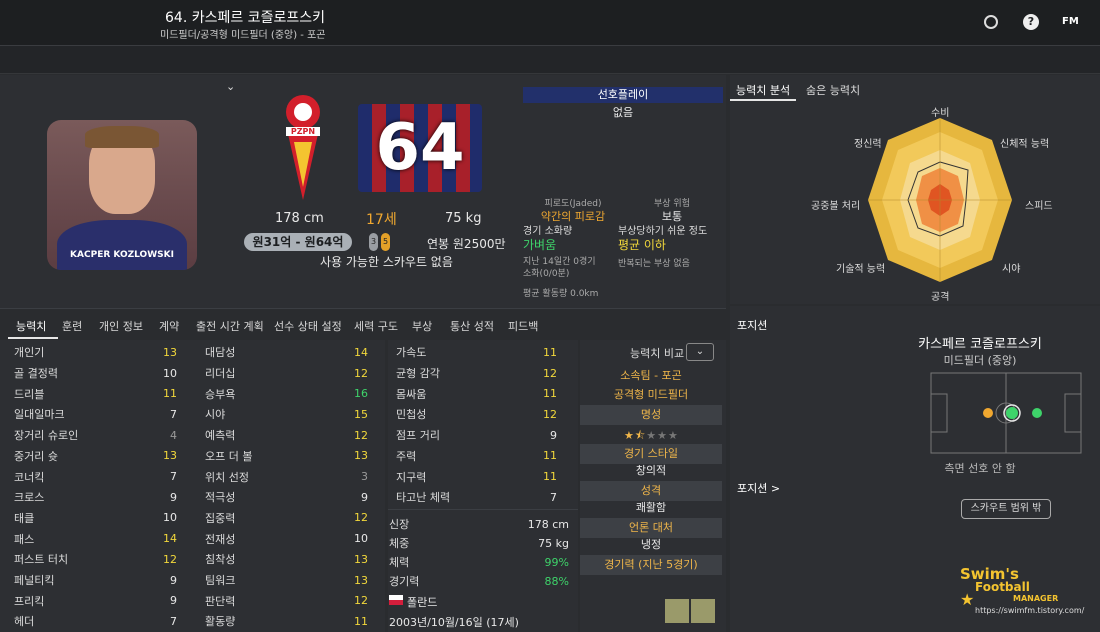 This screenshot has width=1100, height=632. Describe the element at coordinates (991, 22) in the screenshot. I see `world-icon` at that location.